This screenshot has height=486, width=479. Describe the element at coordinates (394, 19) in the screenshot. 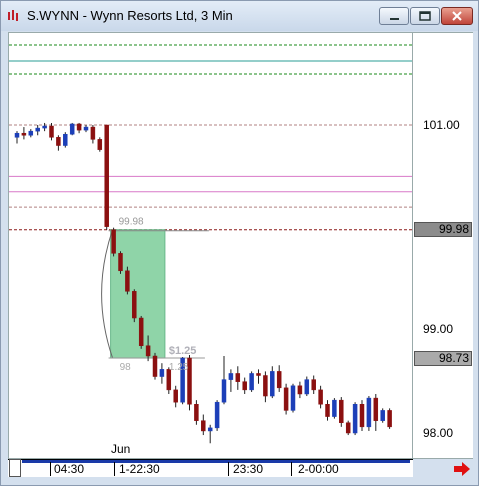

I see `minimize-icon` at that location.